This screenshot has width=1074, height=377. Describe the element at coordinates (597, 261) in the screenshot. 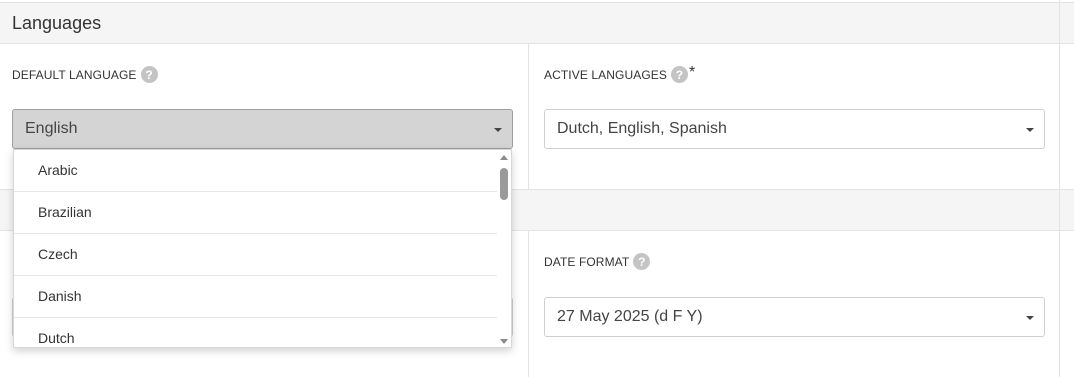

I see `date-format-label: DATE FORMAT ?` at that location.